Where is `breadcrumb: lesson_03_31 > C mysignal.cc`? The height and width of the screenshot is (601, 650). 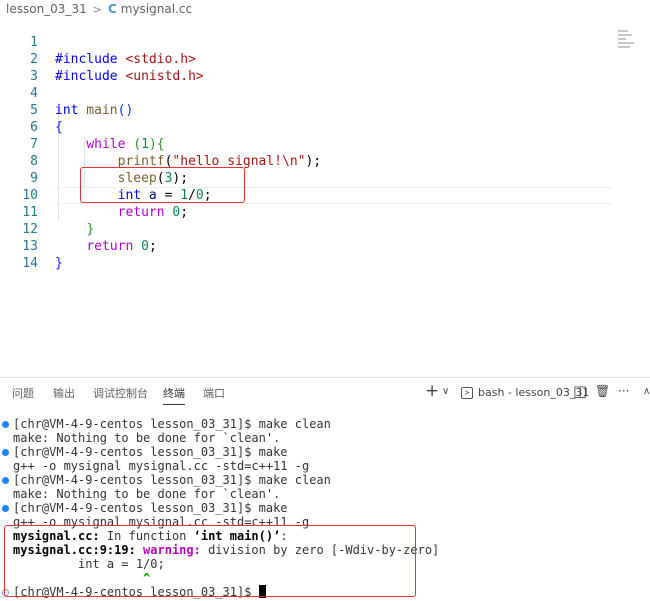 breadcrumb: lesson_03_31 > C mysignal.cc is located at coordinates (325, 9).